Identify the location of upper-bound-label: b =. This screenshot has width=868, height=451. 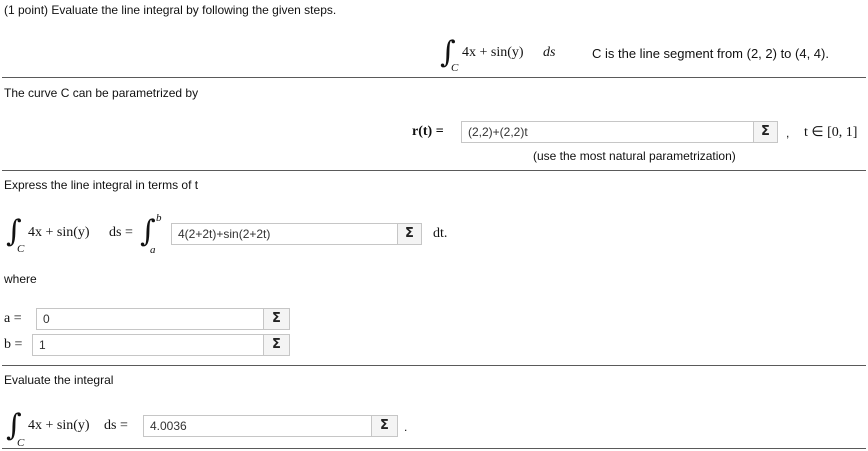
(13, 344).